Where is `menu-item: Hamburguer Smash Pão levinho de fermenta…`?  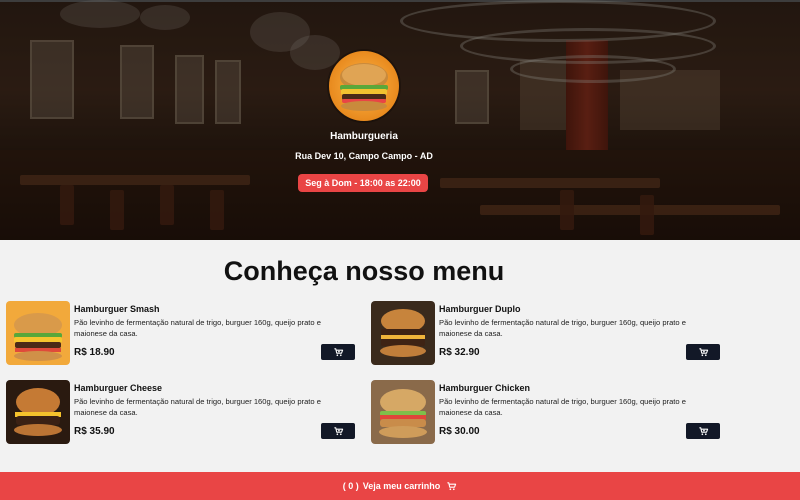 menu-item: Hamburguer Smash Pão levinho de fermenta… is located at coordinates (186, 334).